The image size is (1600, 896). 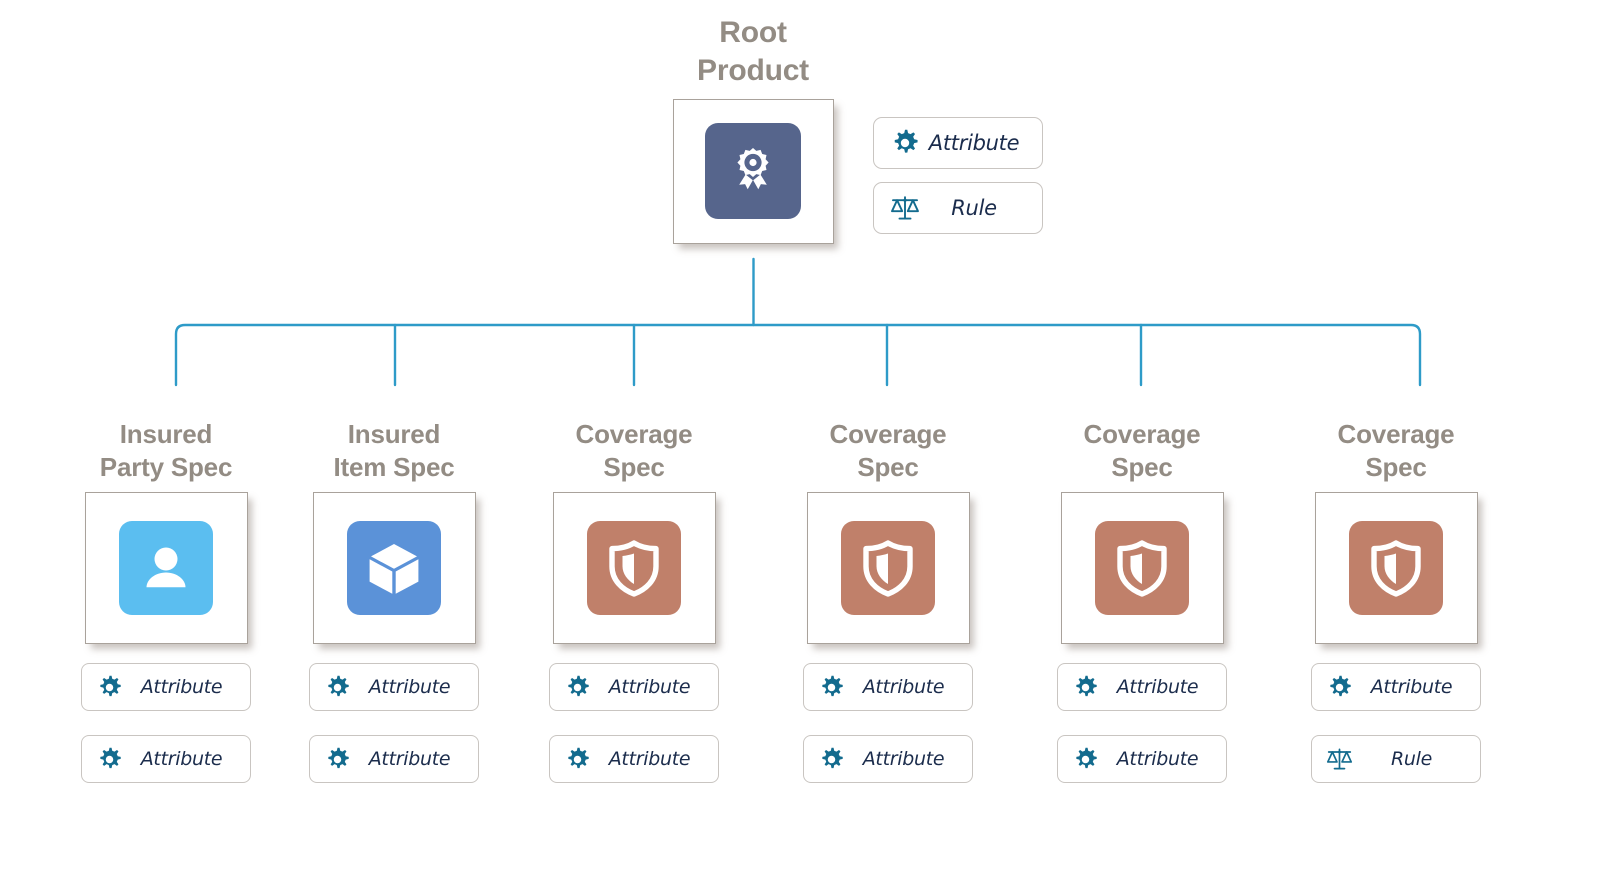 What do you see at coordinates (798, 355) in the screenshot?
I see `connector-bus` at bounding box center [798, 355].